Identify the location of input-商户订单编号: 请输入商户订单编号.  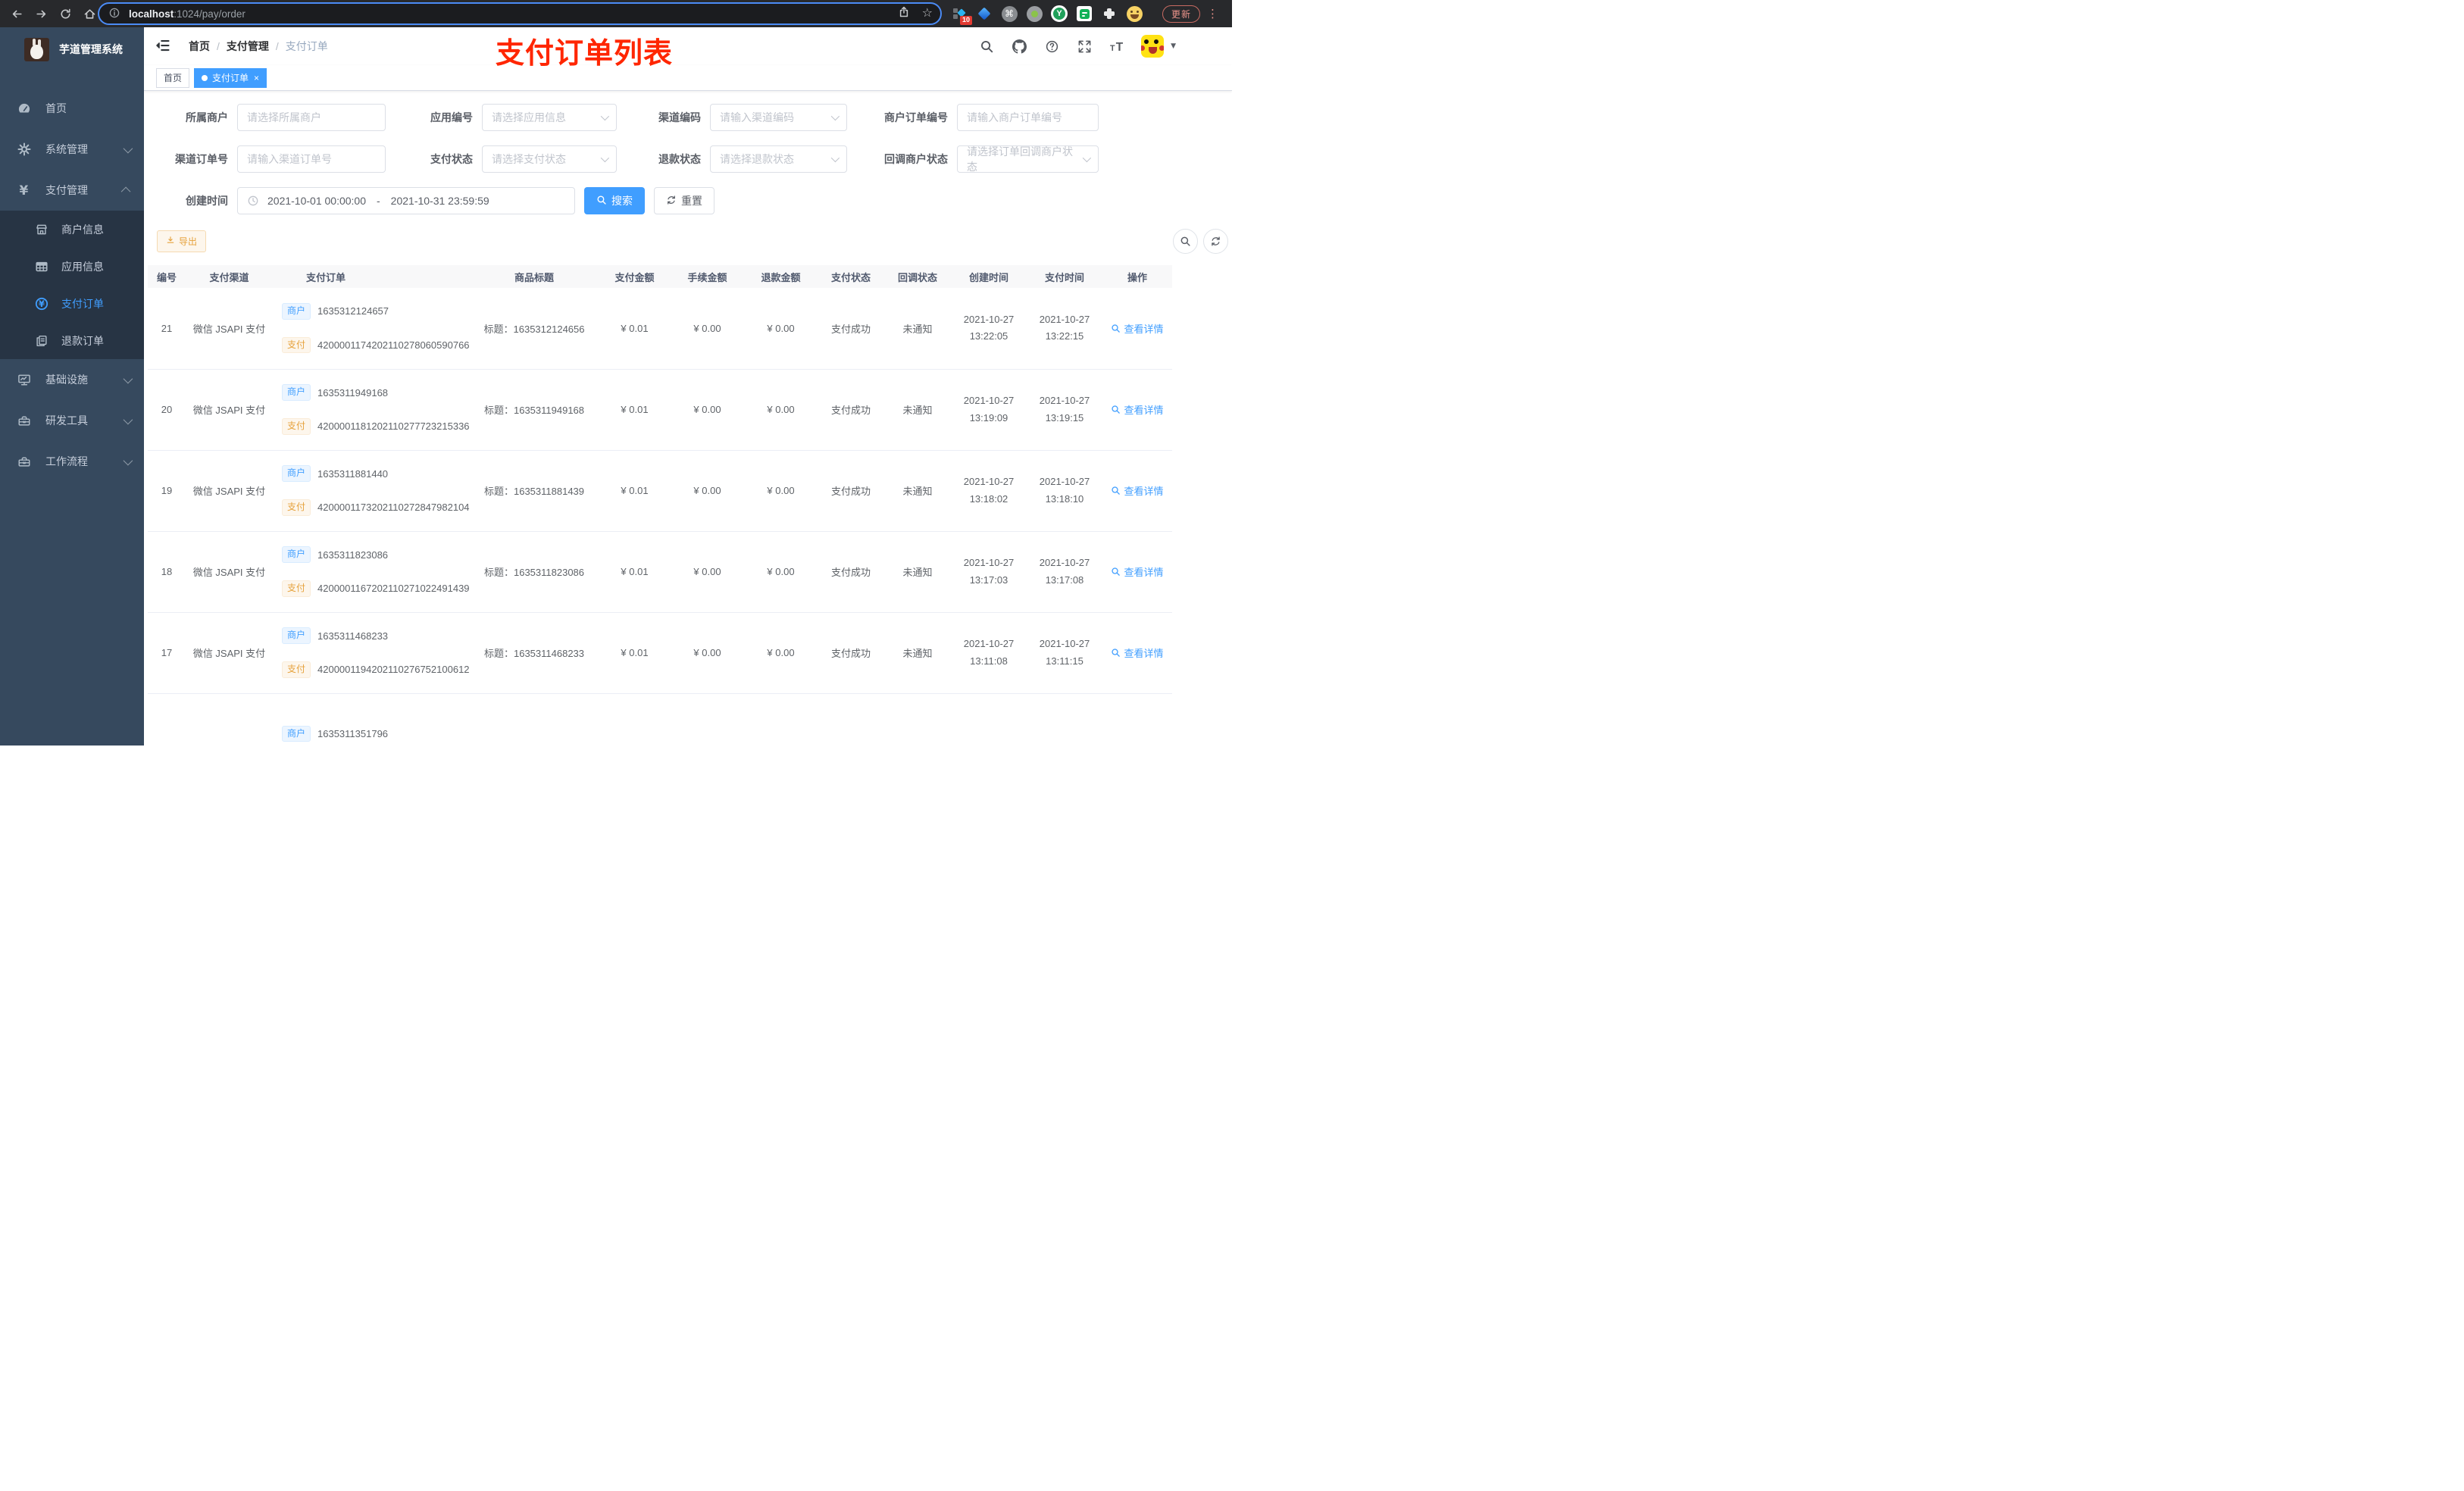
(1028, 117).